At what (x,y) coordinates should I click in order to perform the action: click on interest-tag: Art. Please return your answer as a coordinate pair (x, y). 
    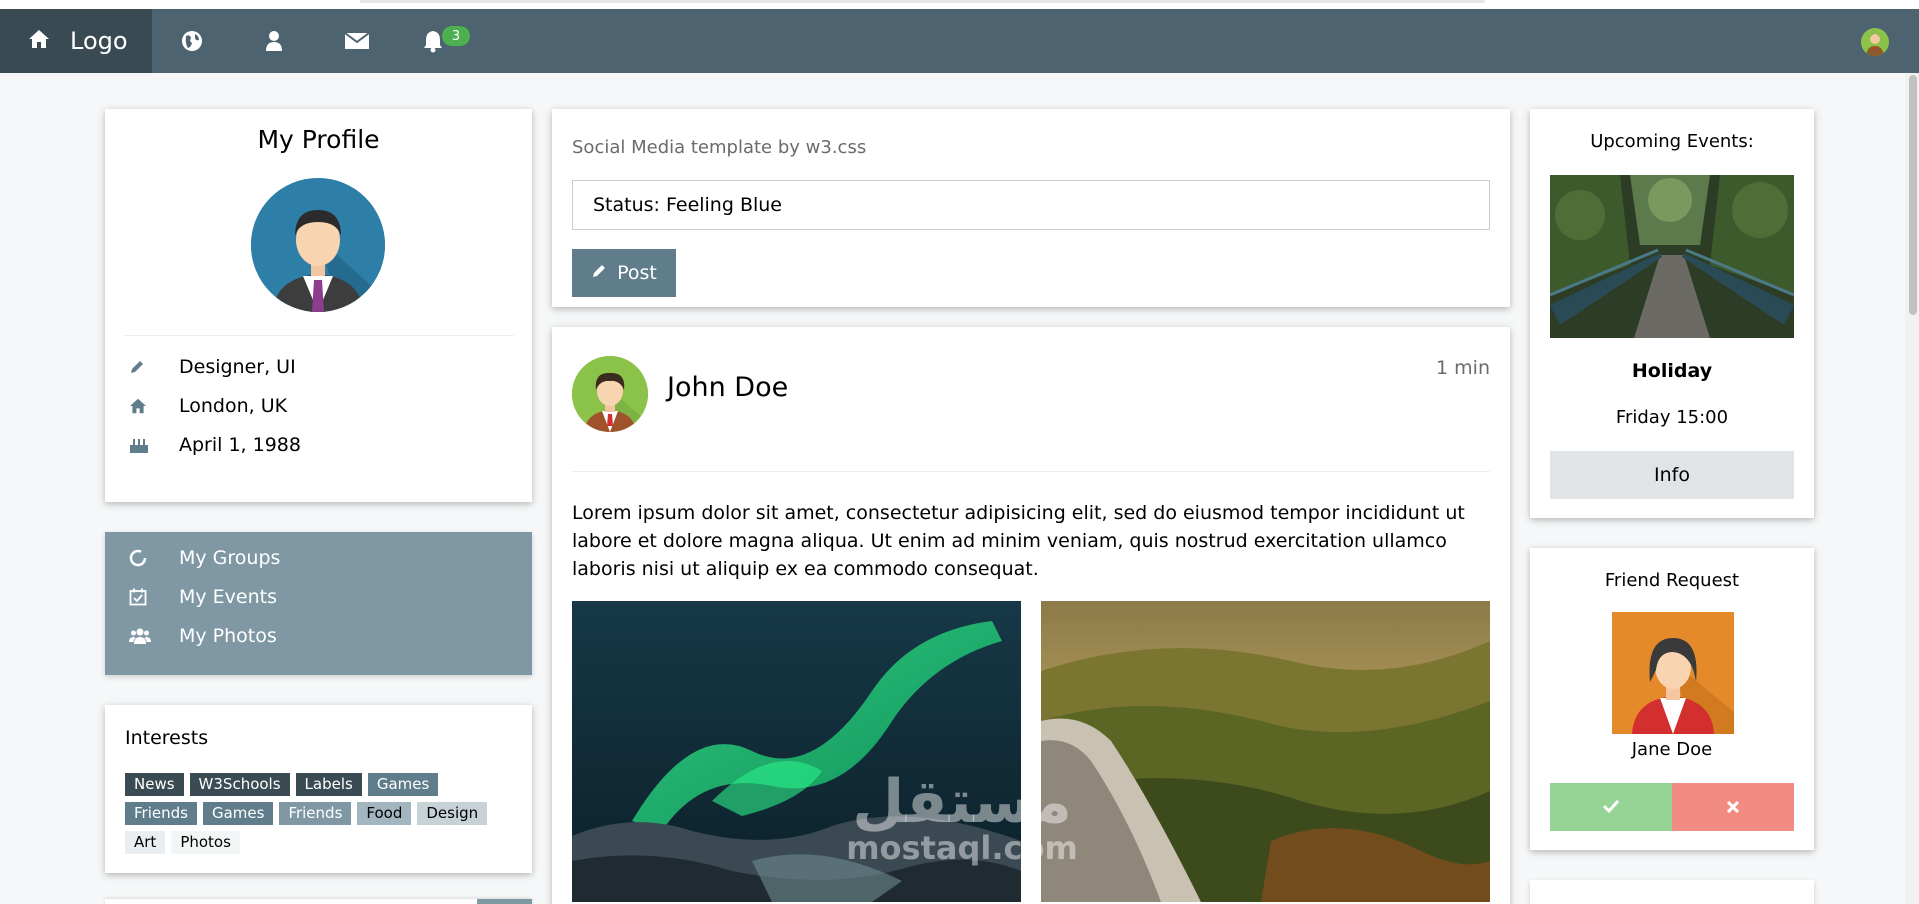
    Looking at the image, I should click on (145, 842).